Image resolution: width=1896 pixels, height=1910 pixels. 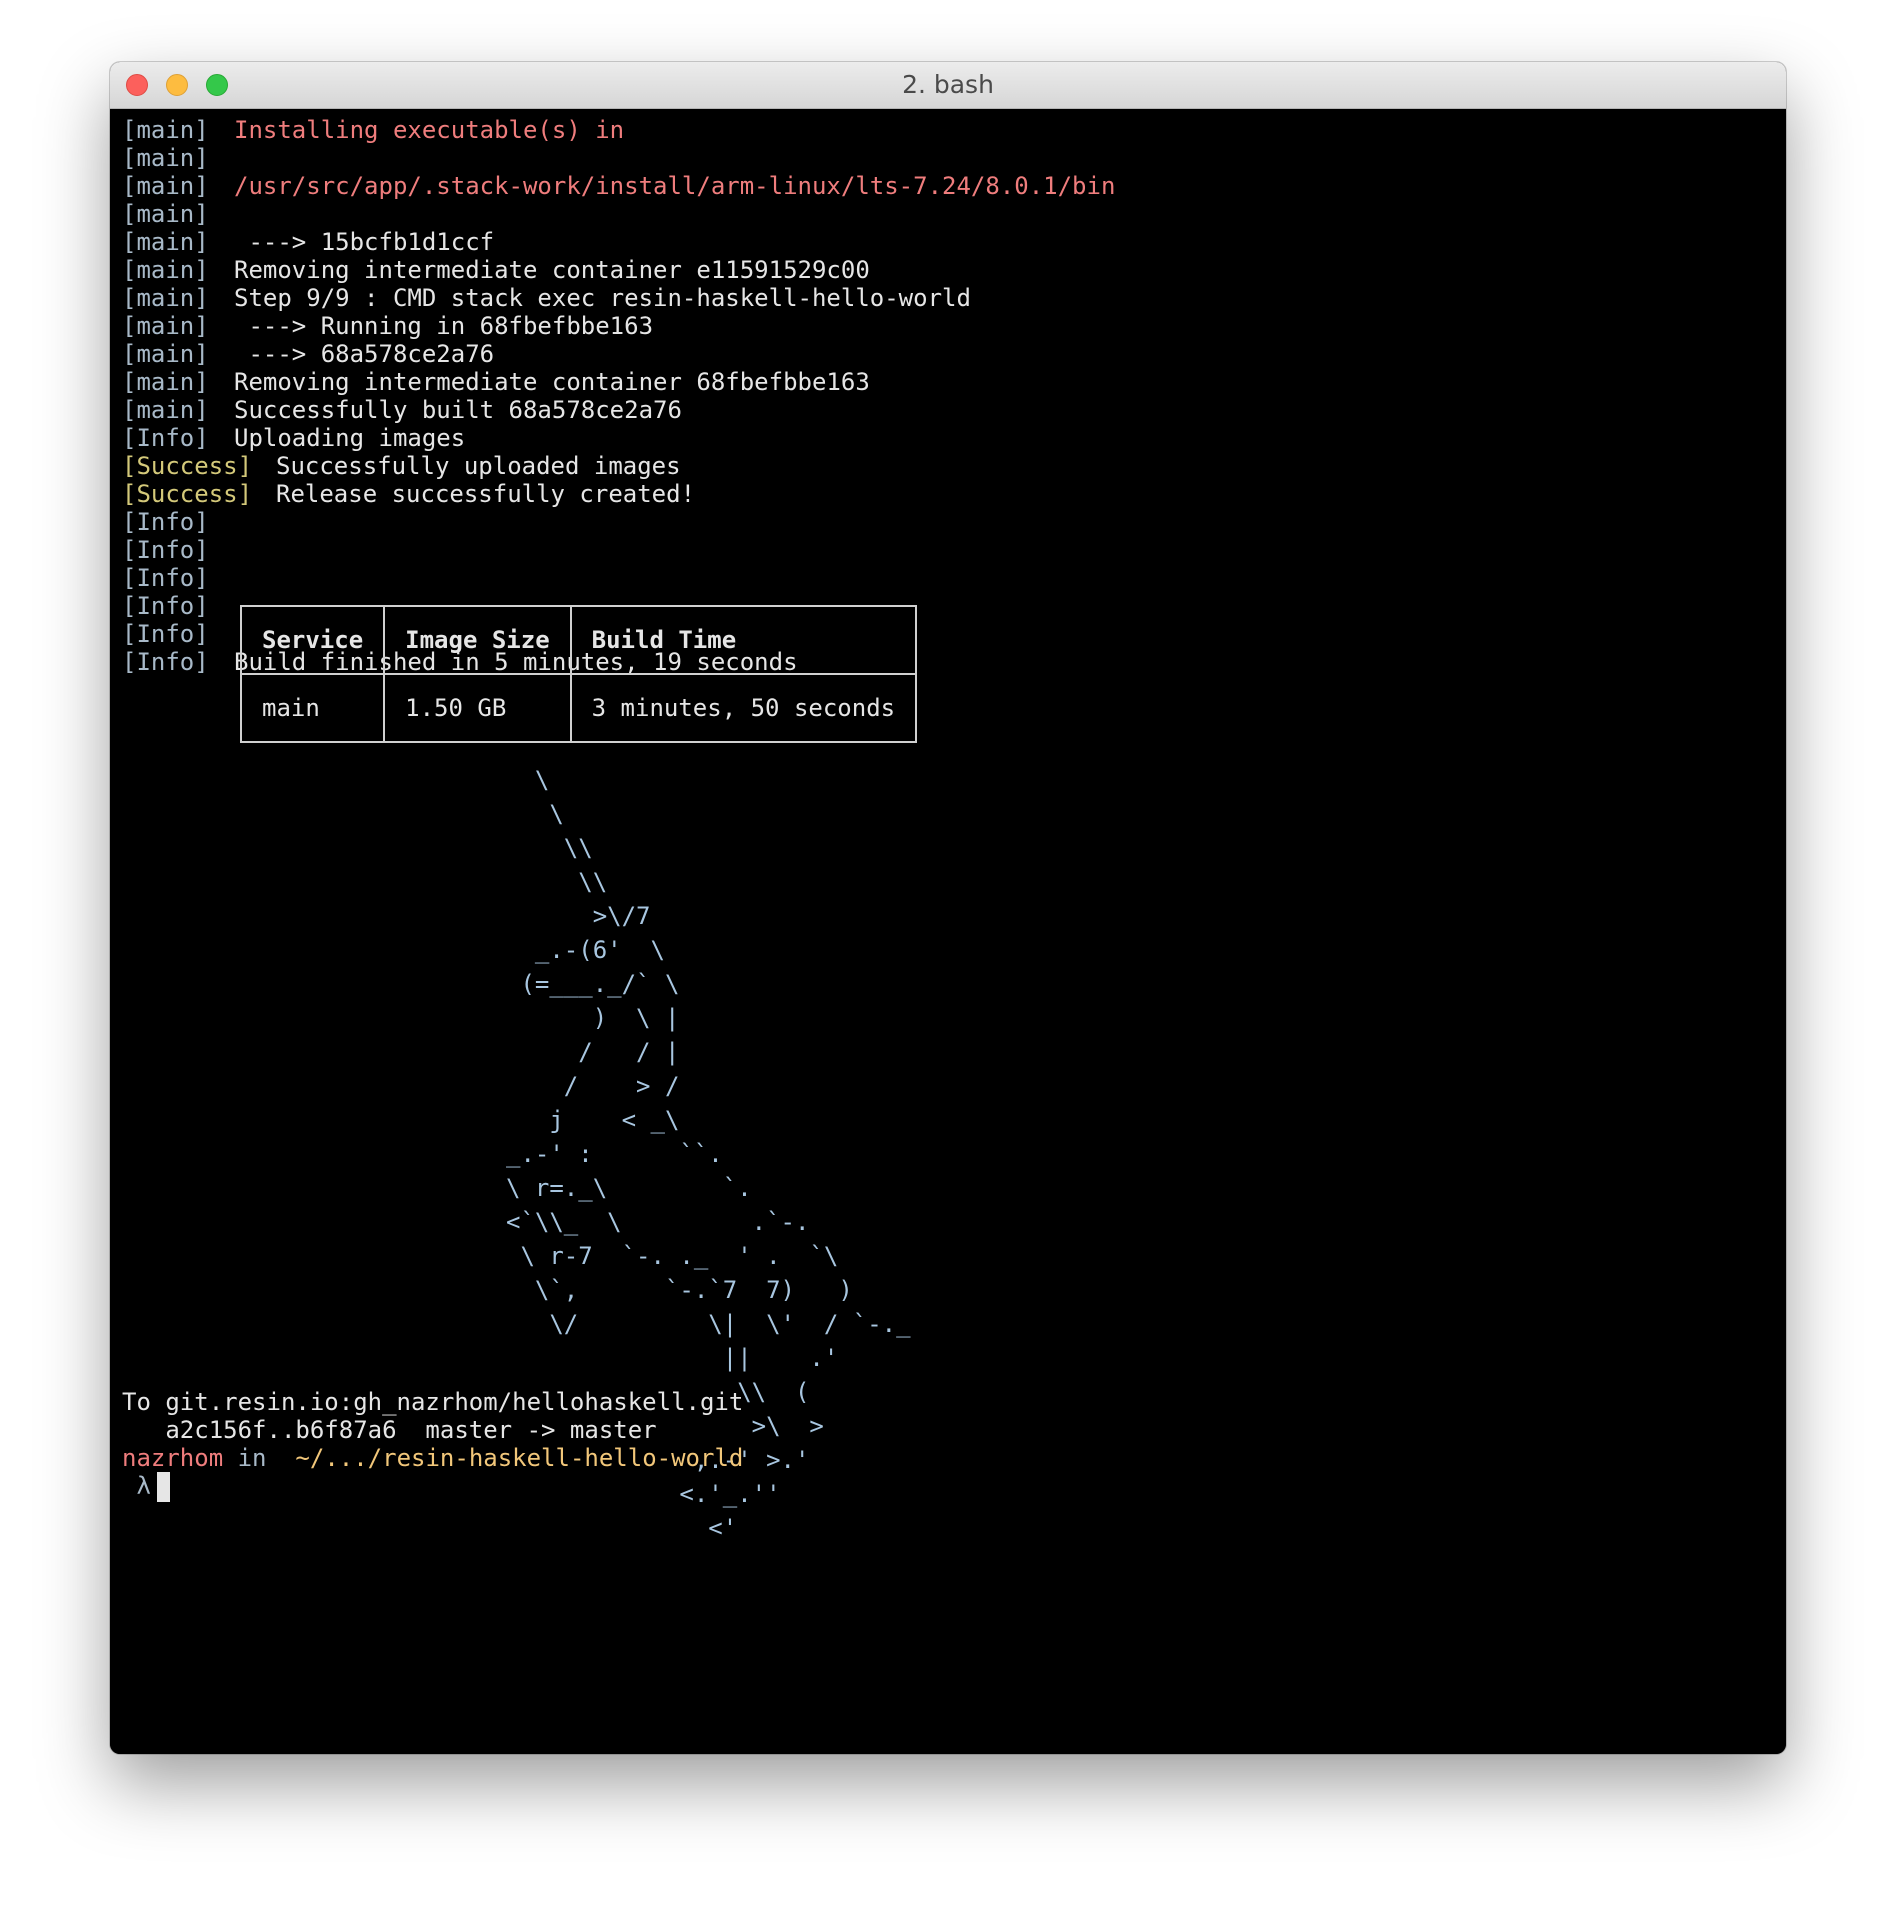 I want to click on table-header-service: Service, so click(x=312, y=640).